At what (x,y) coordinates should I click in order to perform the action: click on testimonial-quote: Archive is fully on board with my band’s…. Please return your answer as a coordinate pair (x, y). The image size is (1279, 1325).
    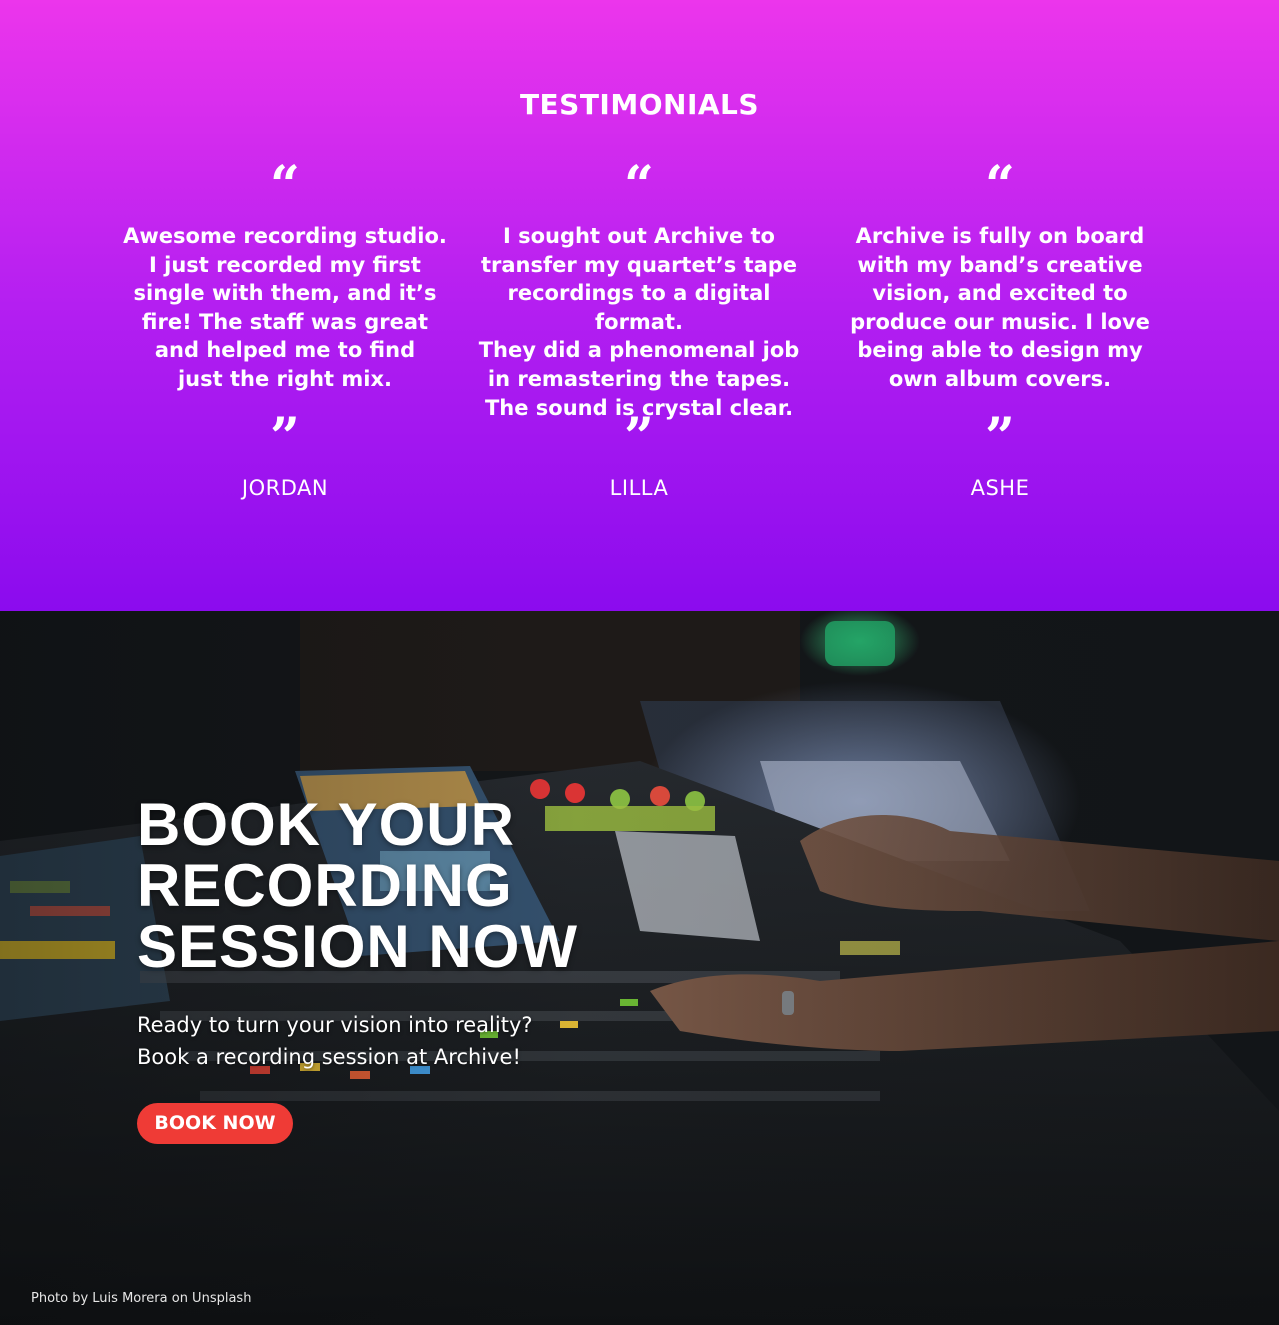
    Looking at the image, I should click on (1000, 307).